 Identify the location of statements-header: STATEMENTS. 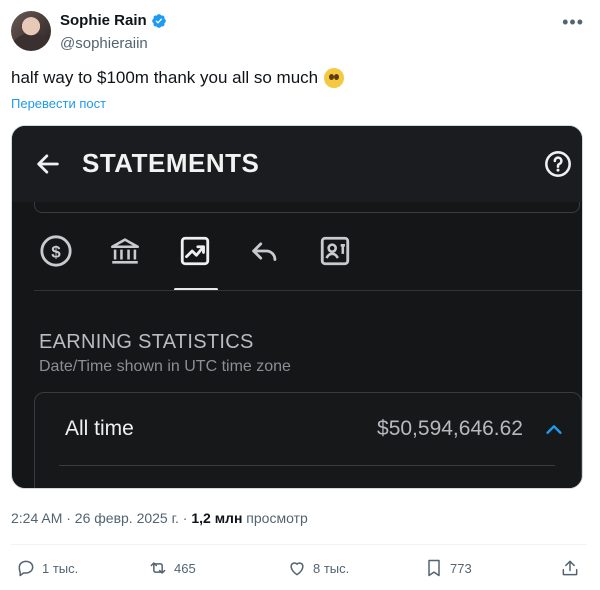
(297, 164).